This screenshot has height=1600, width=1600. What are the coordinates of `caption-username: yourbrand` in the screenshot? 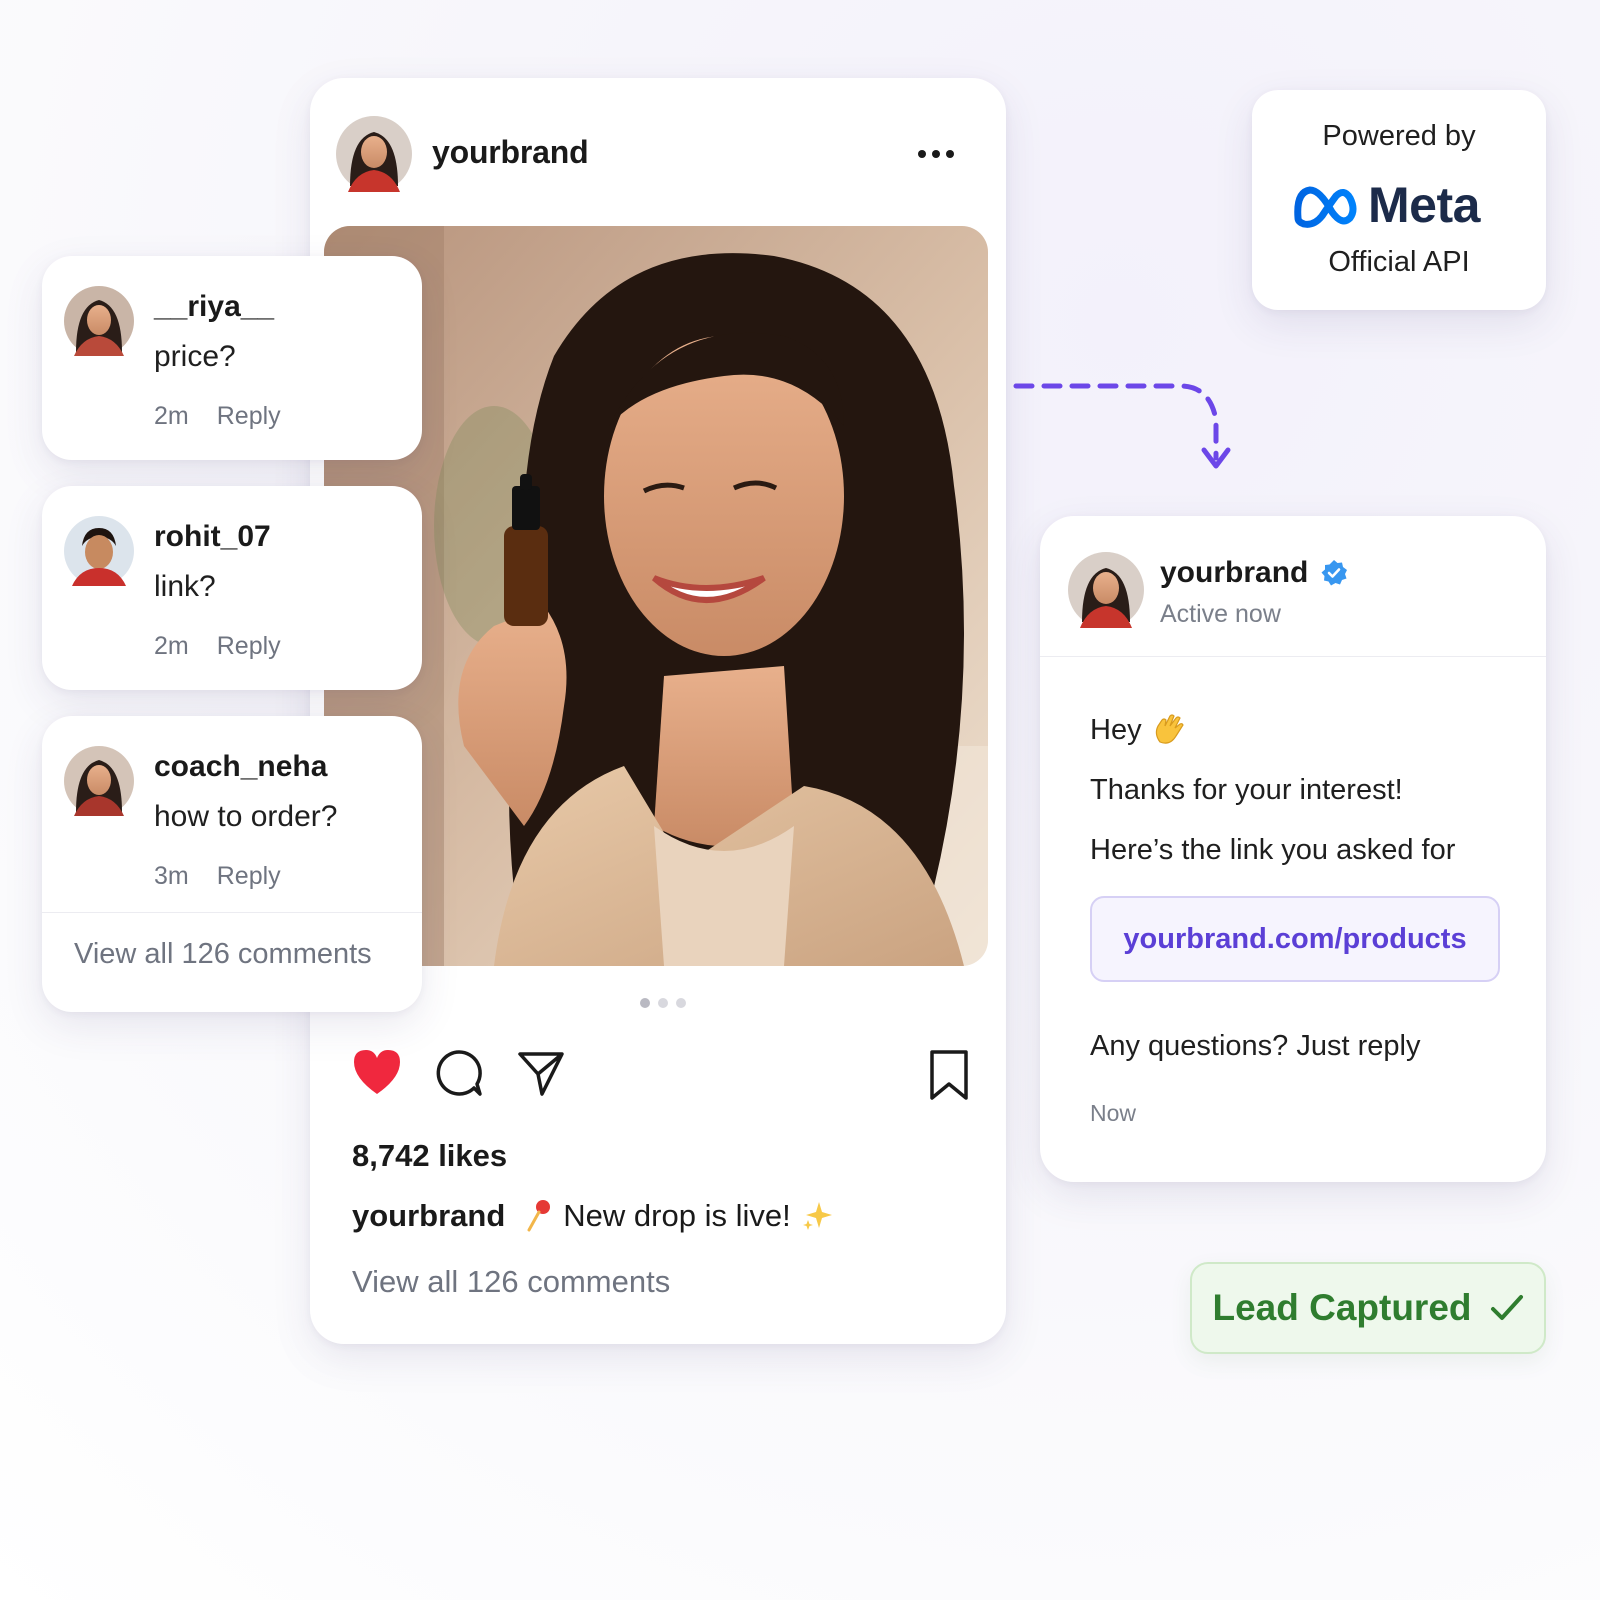 It's located at (428, 1216).